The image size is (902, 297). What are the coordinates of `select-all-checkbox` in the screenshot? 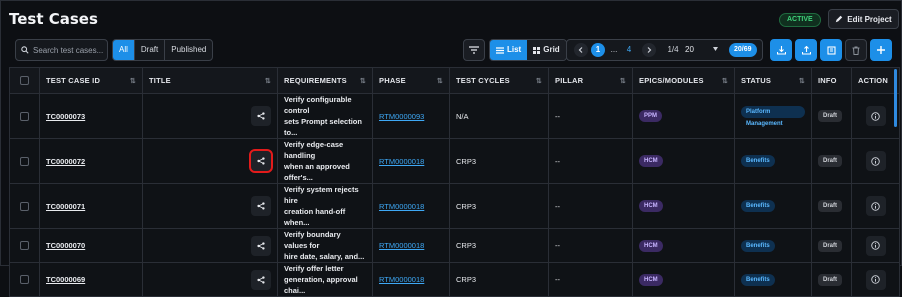 It's located at (24, 80).